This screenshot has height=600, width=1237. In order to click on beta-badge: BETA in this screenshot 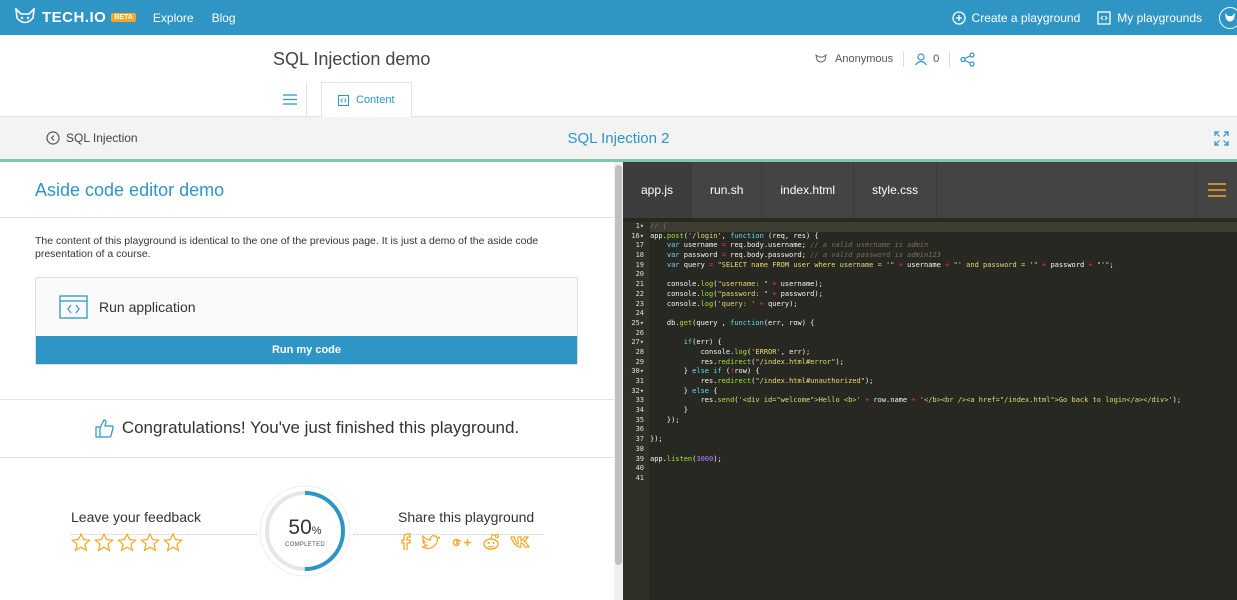, I will do `click(123, 17)`.